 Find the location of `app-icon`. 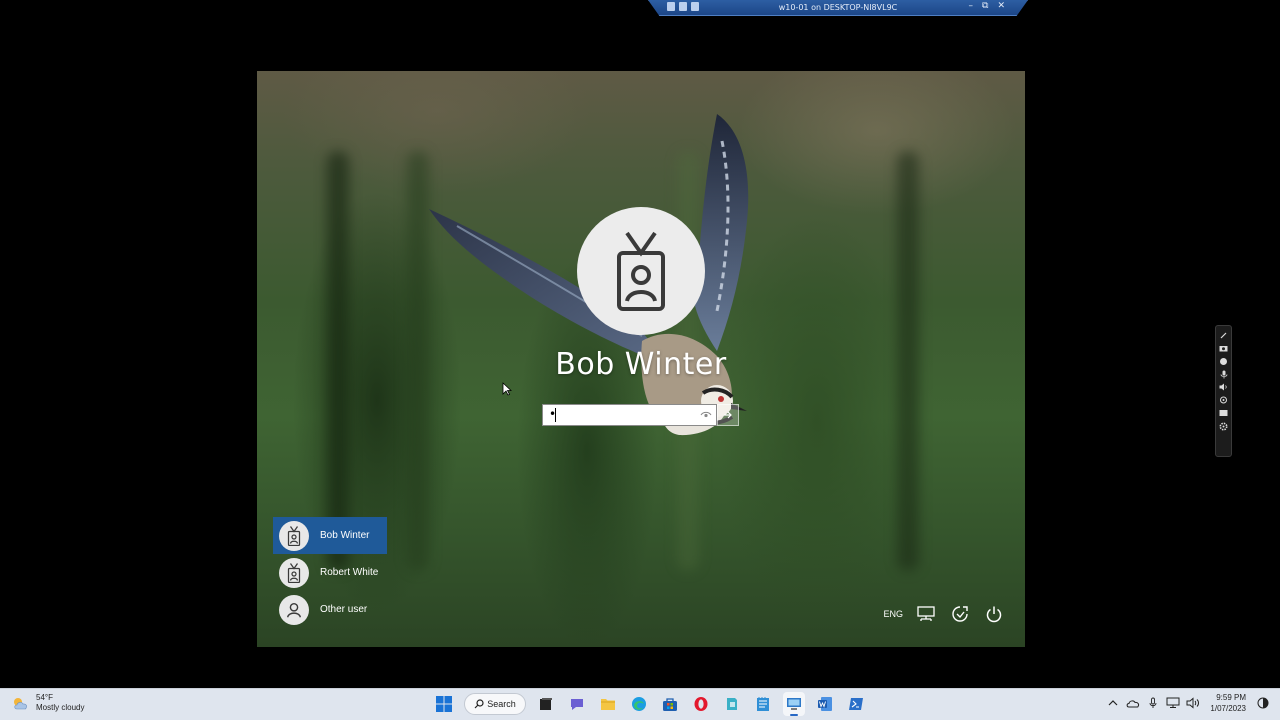

app-icon is located at coordinates (732, 704).